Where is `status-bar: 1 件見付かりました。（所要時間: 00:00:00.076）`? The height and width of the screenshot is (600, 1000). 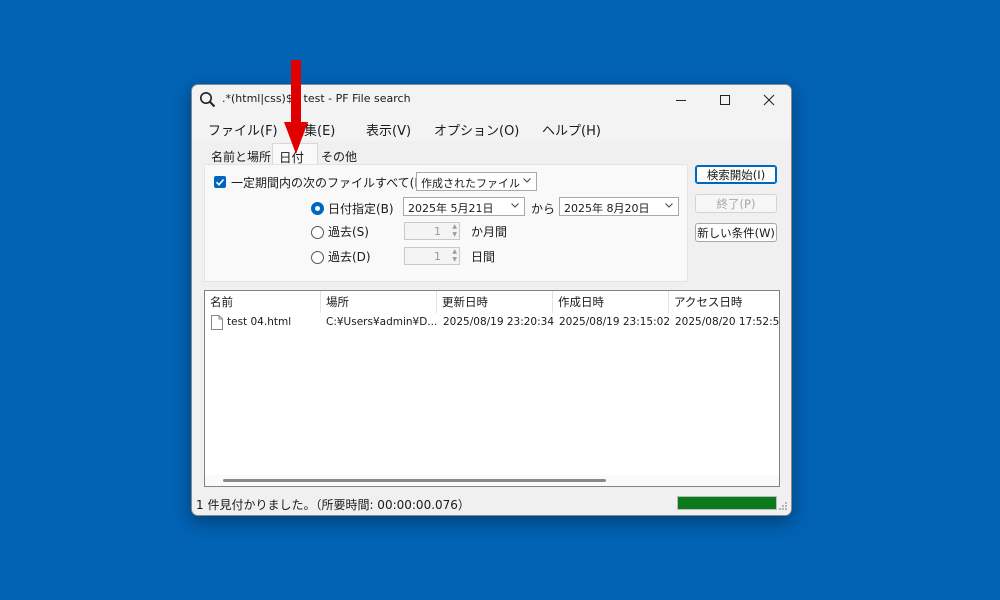 status-bar: 1 件見付かりました。（所要時間: 00:00:00.076） is located at coordinates (491, 504).